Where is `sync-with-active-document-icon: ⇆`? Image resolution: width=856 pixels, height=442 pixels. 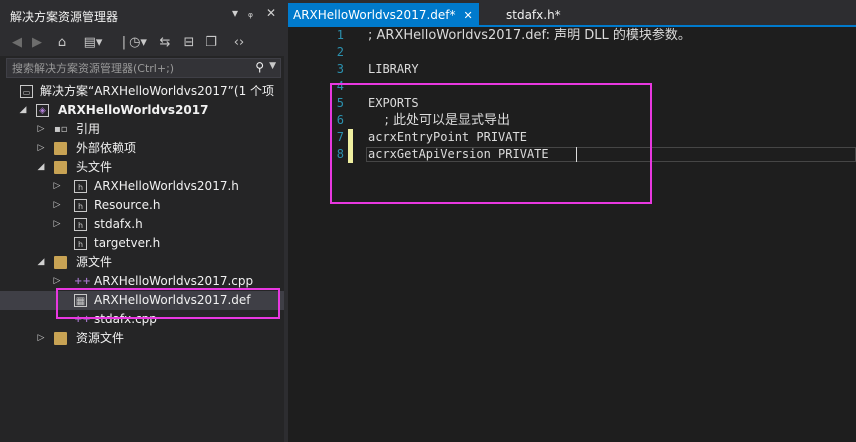 sync-with-active-document-icon: ⇆ is located at coordinates (165, 43).